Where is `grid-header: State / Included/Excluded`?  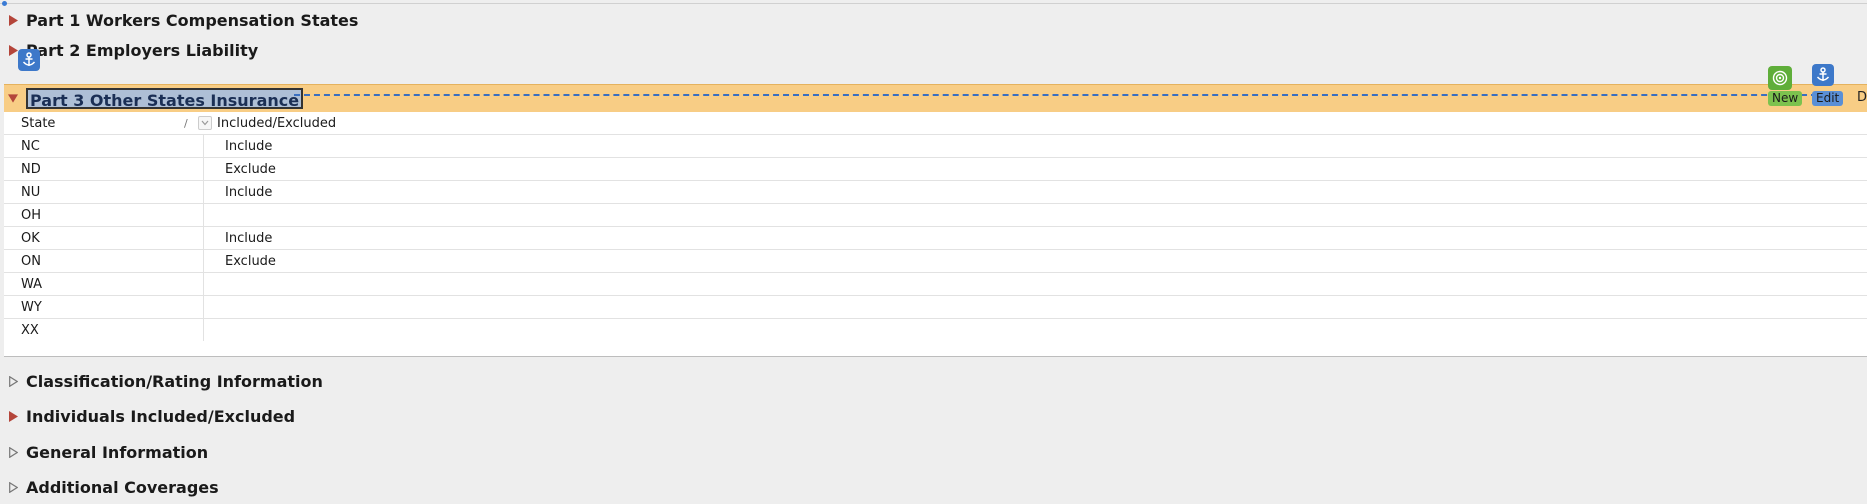
grid-header: State / Included/Excluded is located at coordinates (935, 123).